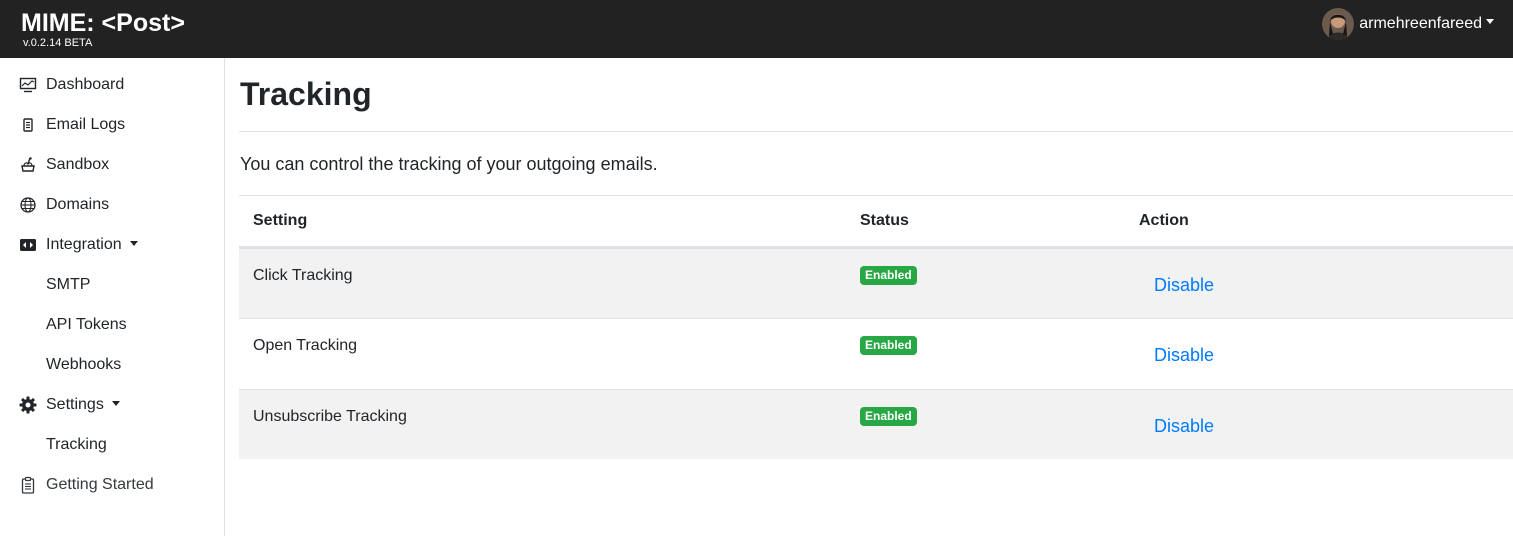  Describe the element at coordinates (86, 124) in the screenshot. I see `sidebar-item-label: Email Logs` at that location.